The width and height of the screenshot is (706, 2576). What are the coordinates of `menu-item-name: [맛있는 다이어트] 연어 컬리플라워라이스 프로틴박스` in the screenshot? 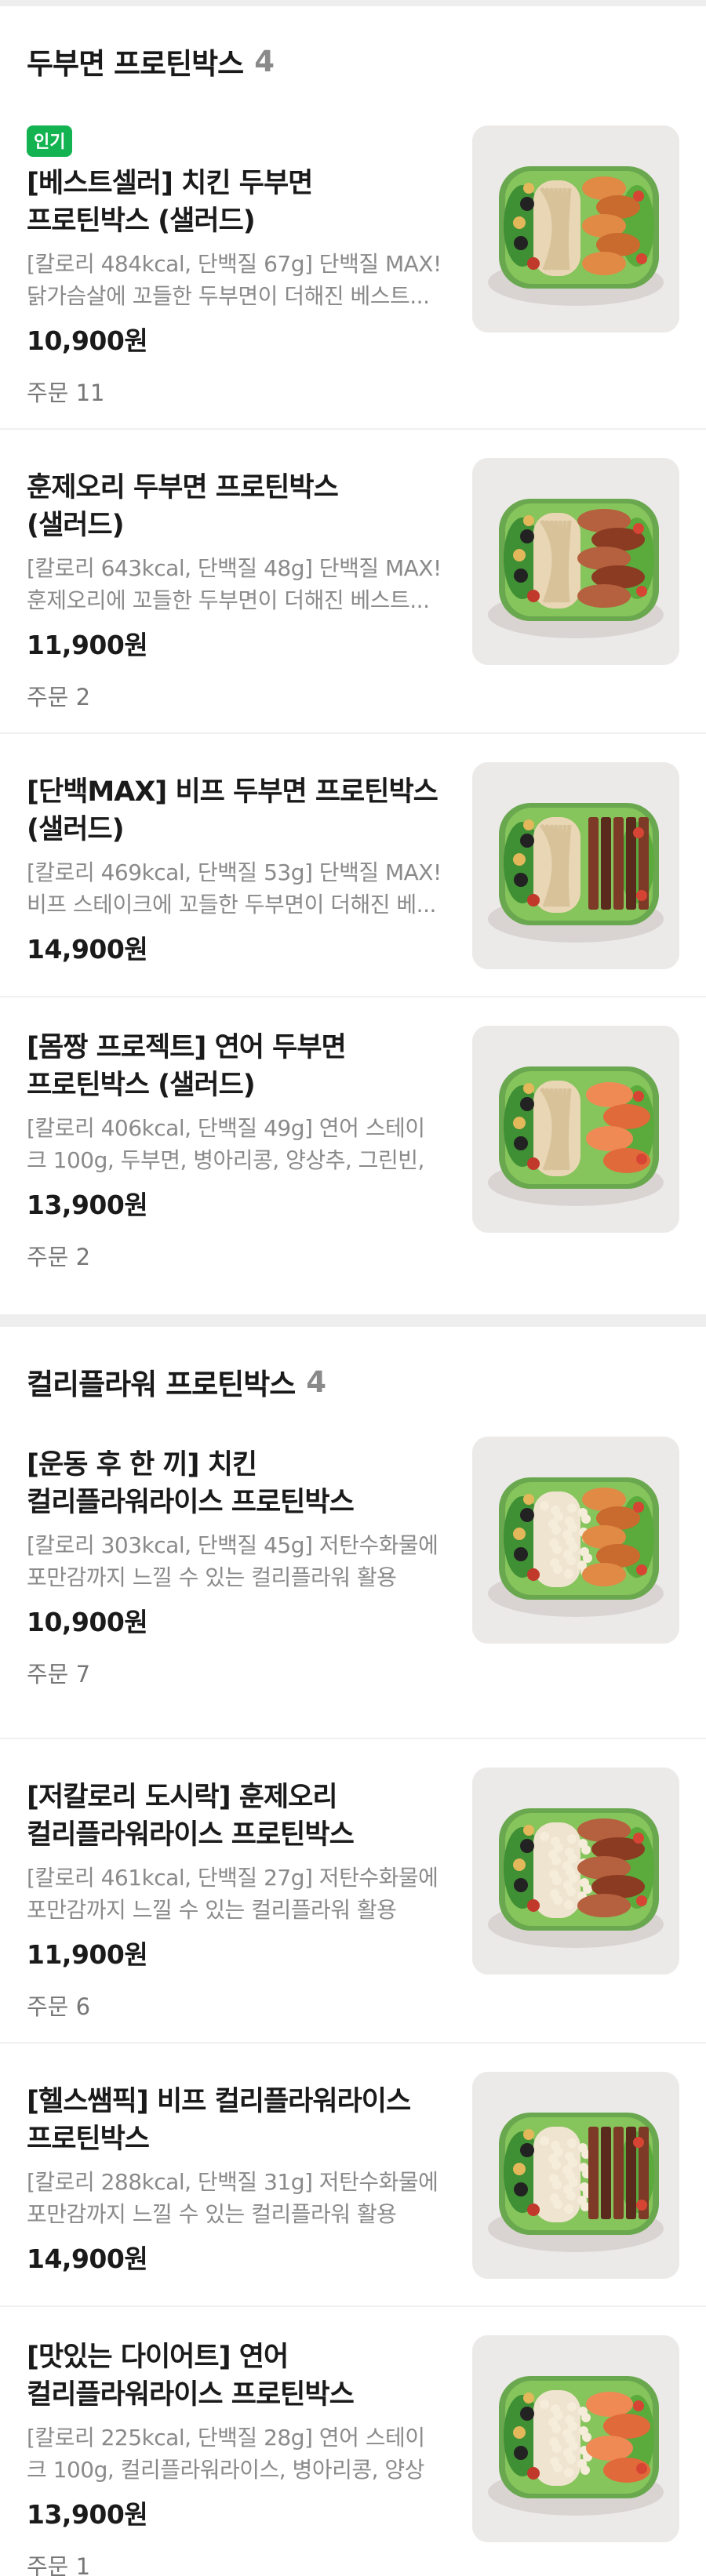 It's located at (191, 2376).